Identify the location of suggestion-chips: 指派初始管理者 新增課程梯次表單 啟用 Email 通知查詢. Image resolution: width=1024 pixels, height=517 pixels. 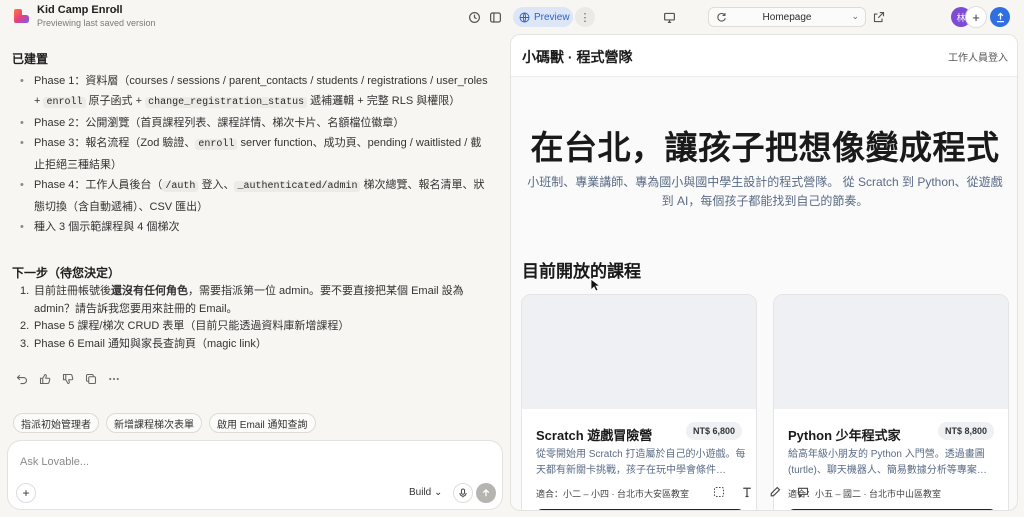
(164, 423).